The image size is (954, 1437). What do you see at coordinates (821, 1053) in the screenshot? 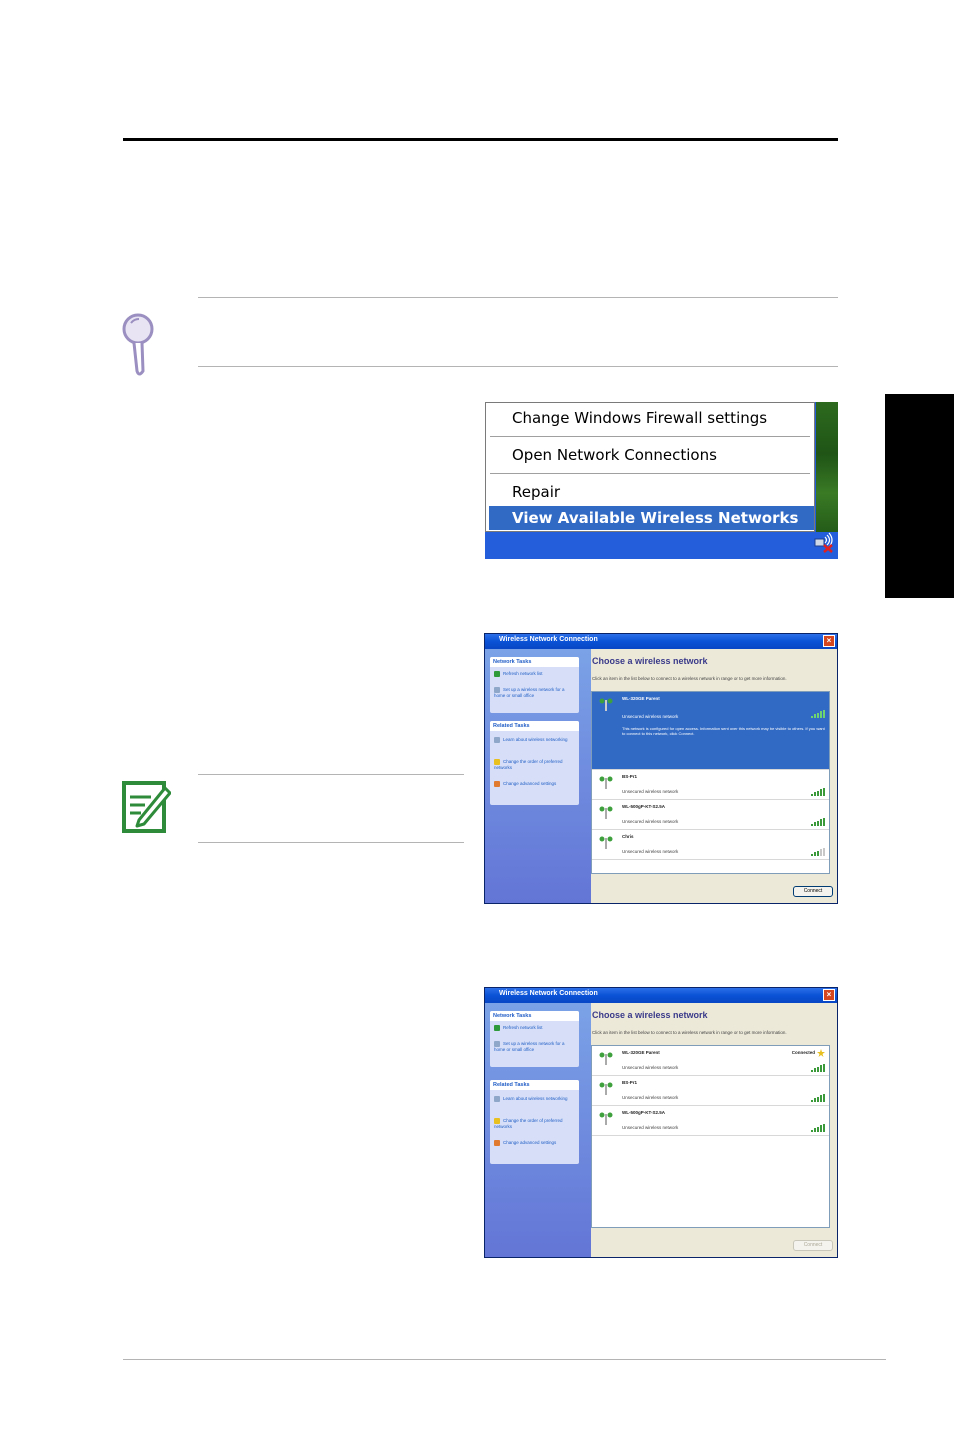
I see `star-icon` at bounding box center [821, 1053].